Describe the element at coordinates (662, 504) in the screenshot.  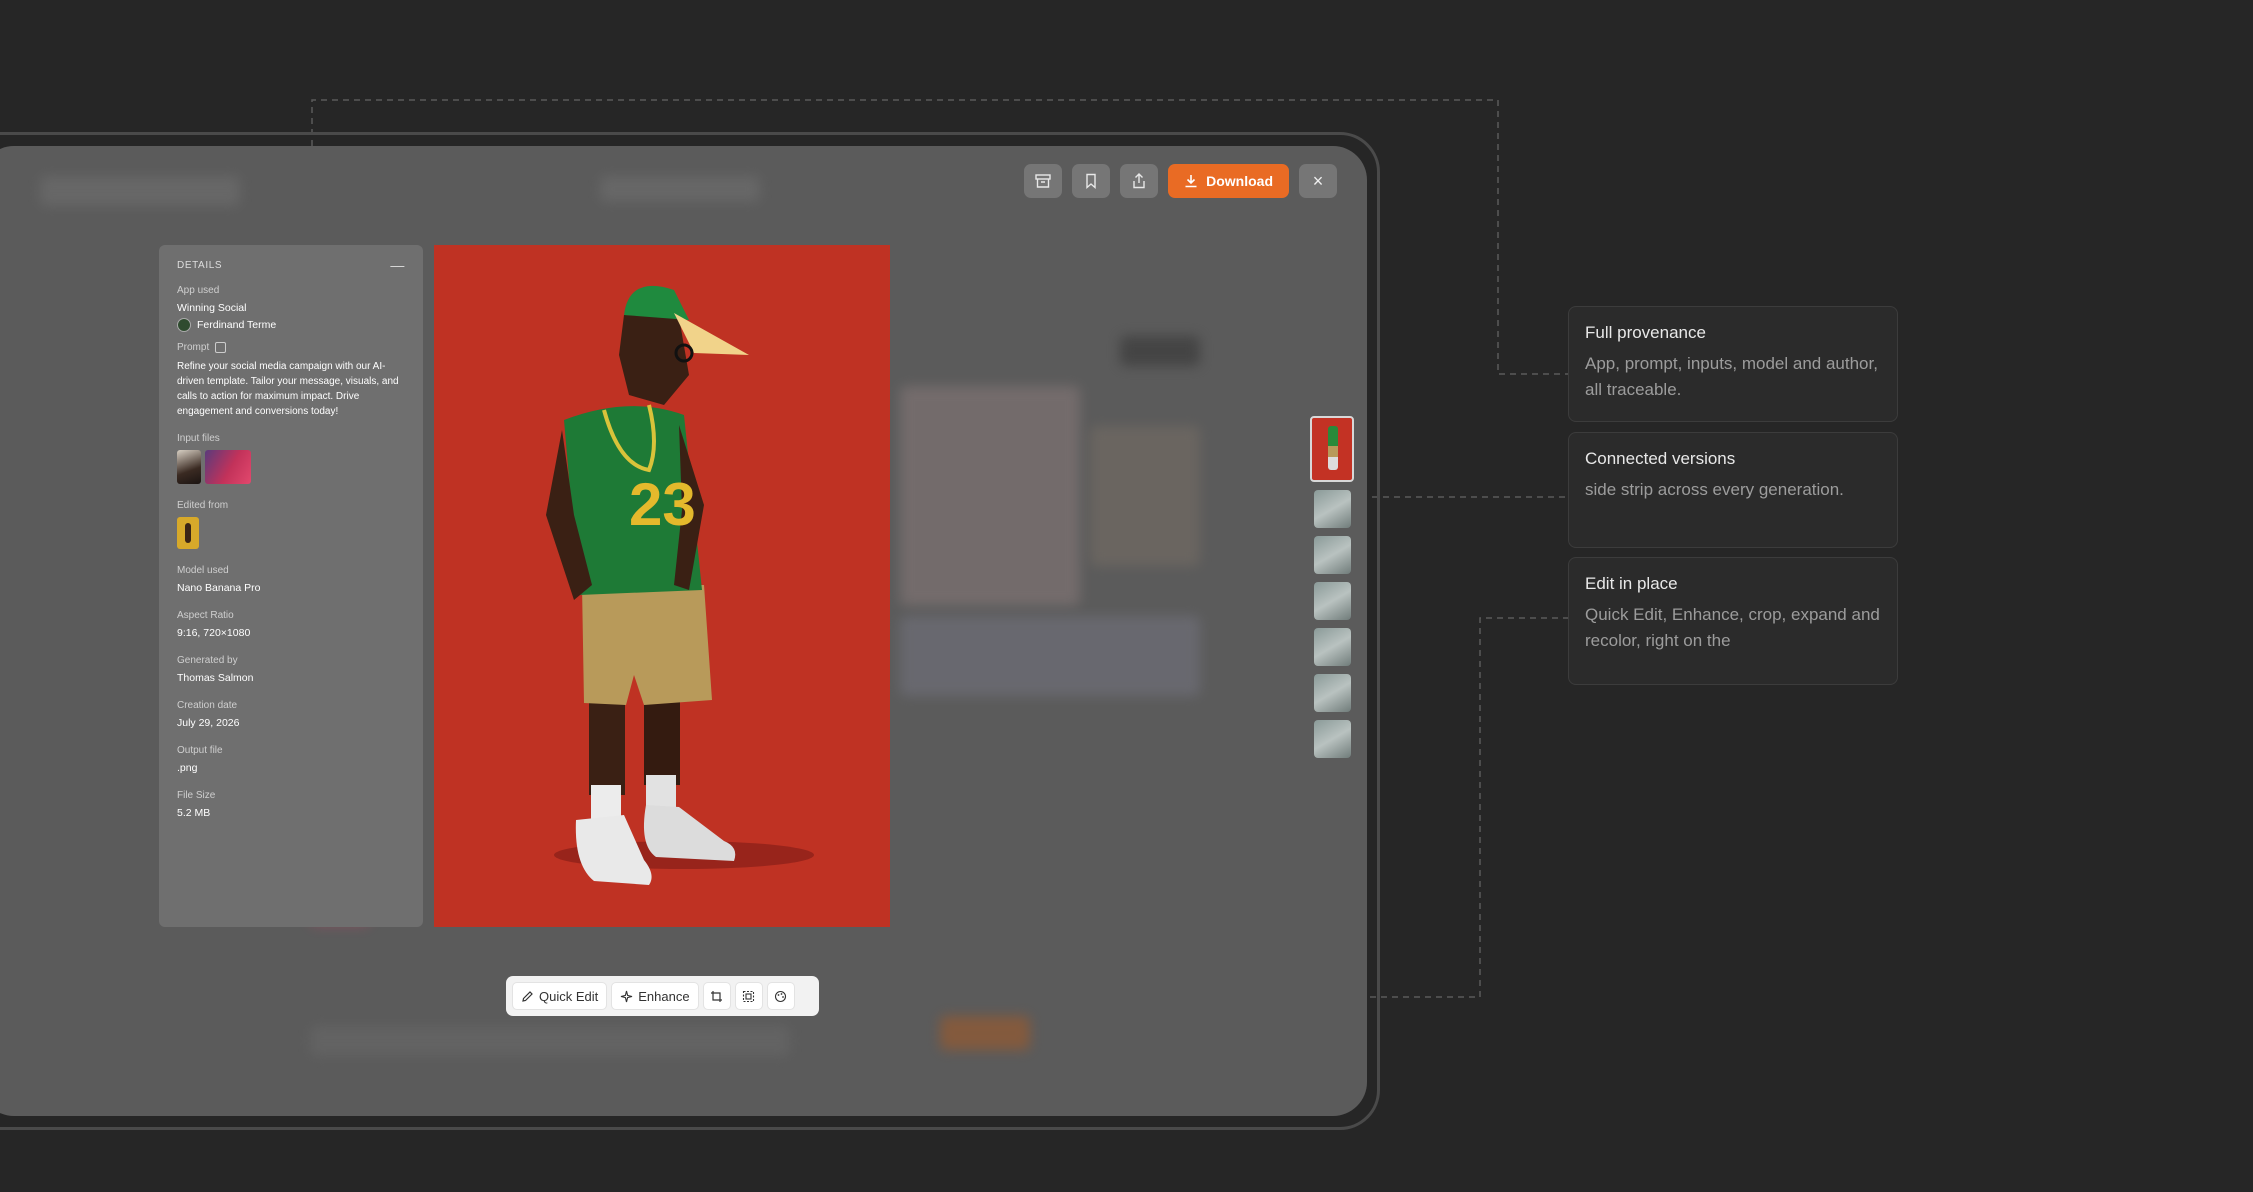
I see `jersey-number: 23` at that location.